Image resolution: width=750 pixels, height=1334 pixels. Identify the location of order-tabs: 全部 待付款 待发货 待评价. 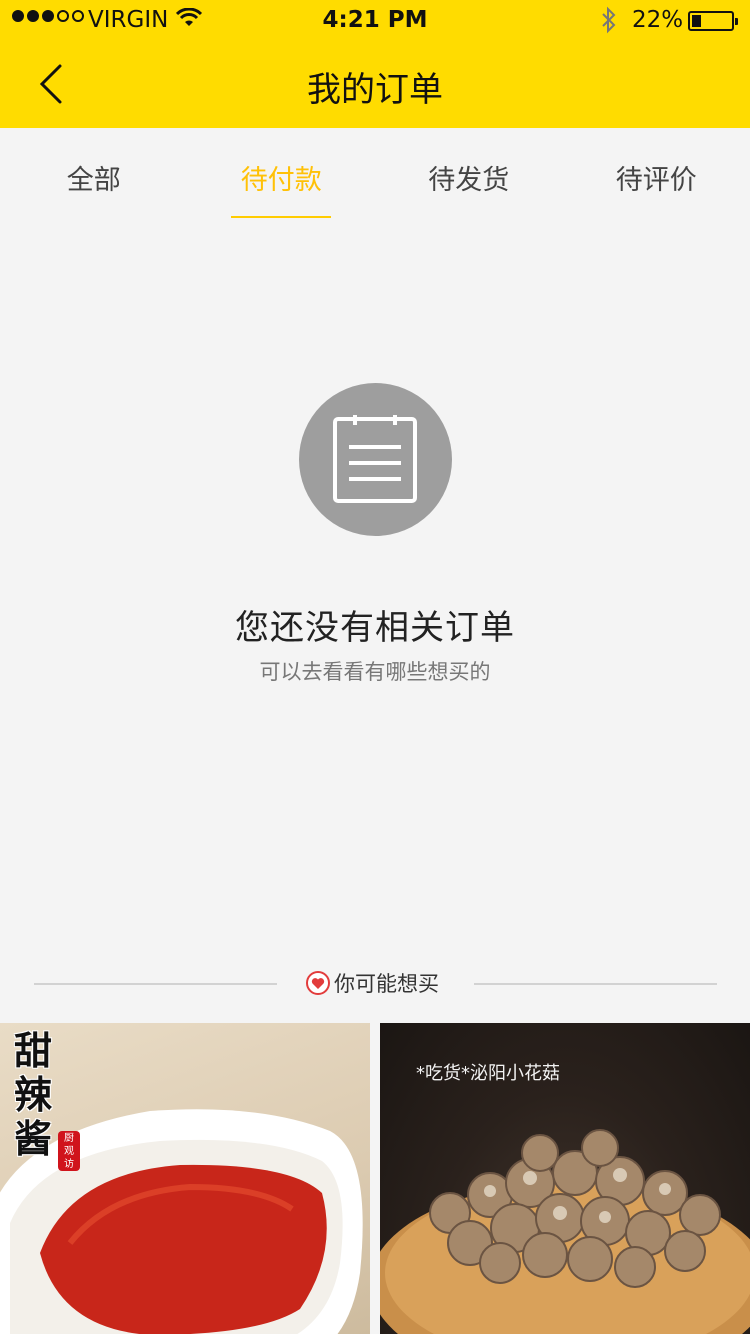
(375, 174).